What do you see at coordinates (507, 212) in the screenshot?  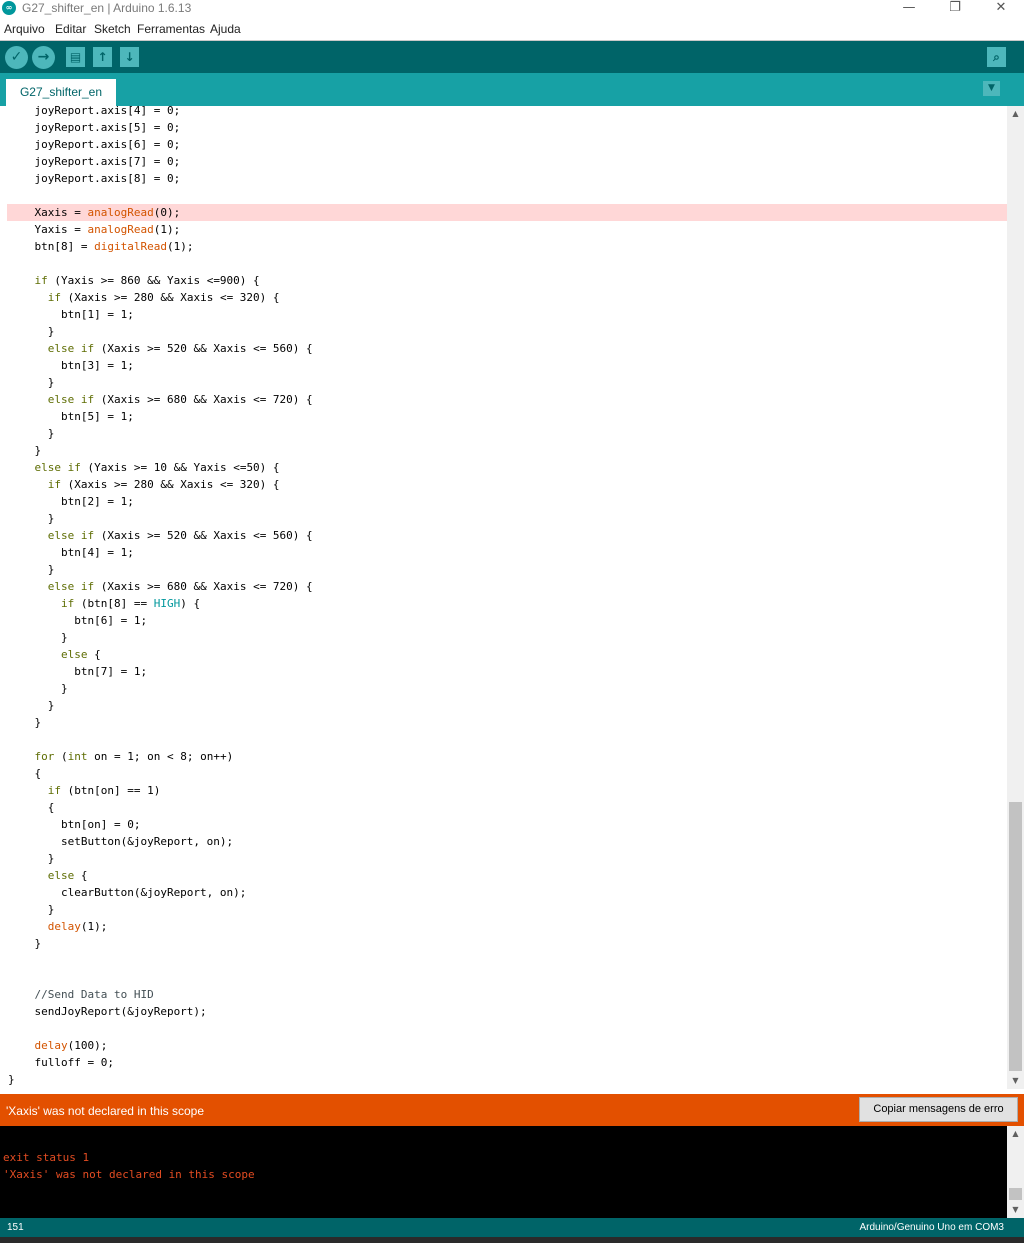 I see `error-code-line: Xaxis = analogRead(0);` at bounding box center [507, 212].